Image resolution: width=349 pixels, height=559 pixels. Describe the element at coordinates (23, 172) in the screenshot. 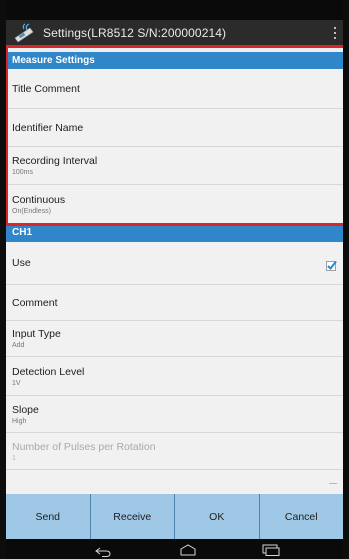

I see `recording-interval-value: 100ms` at that location.